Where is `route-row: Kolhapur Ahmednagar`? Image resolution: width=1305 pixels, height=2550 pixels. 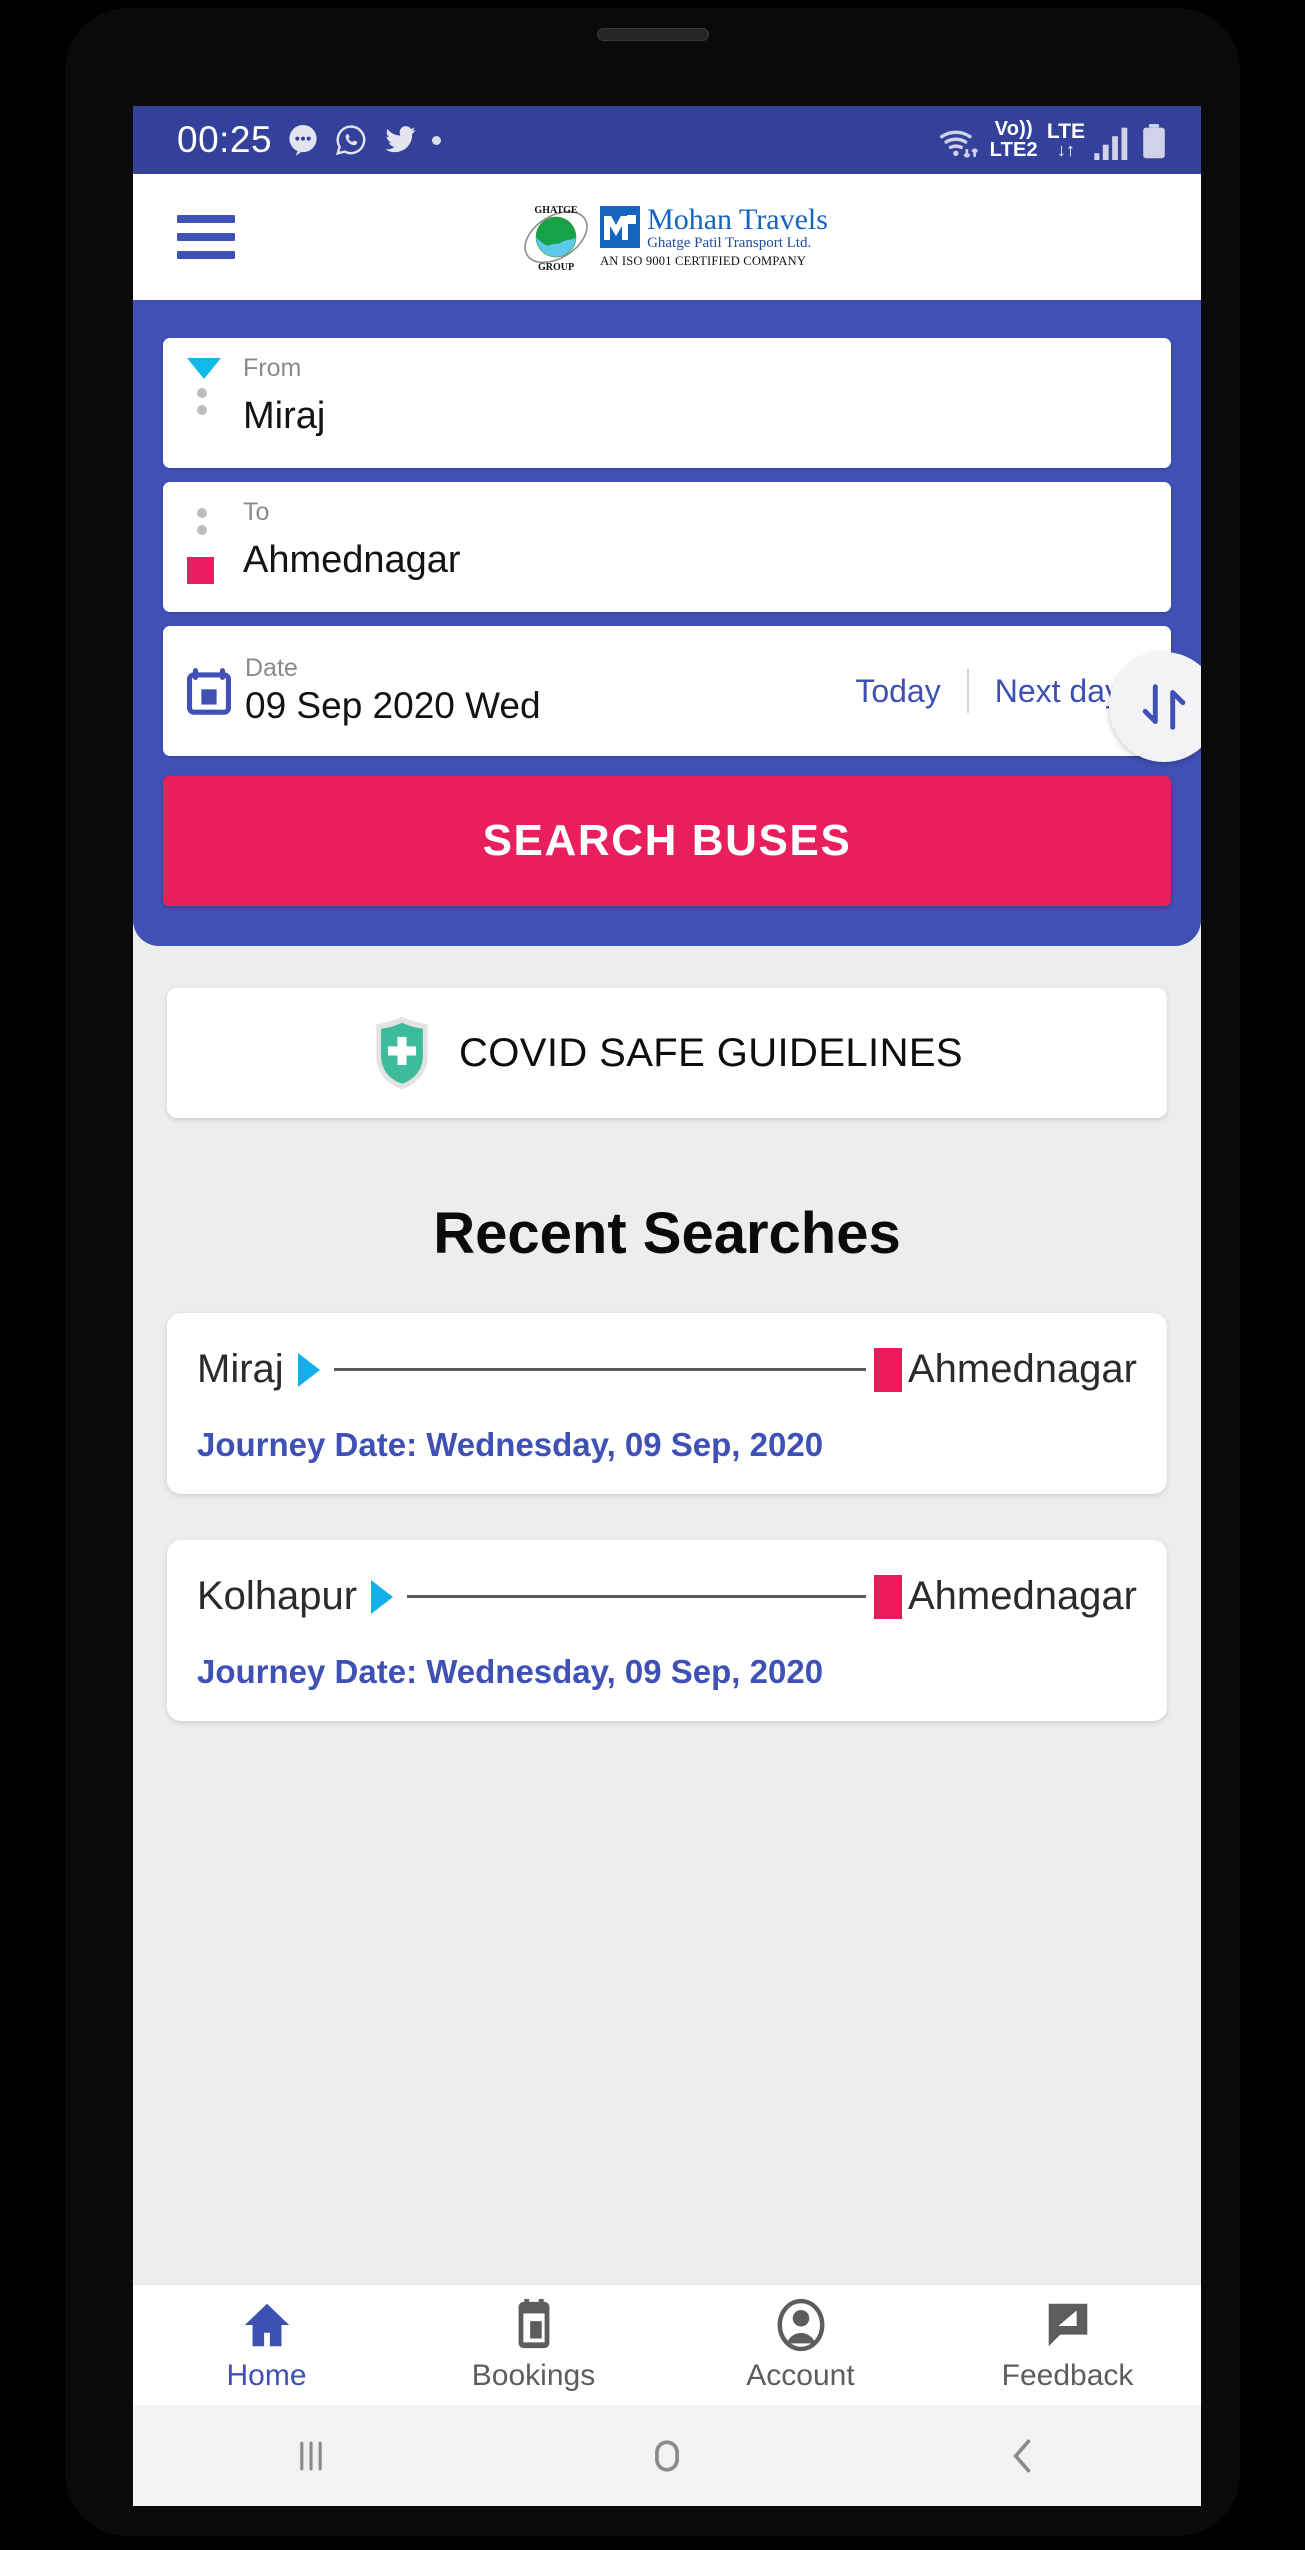 route-row: Kolhapur Ahmednagar is located at coordinates (667, 1596).